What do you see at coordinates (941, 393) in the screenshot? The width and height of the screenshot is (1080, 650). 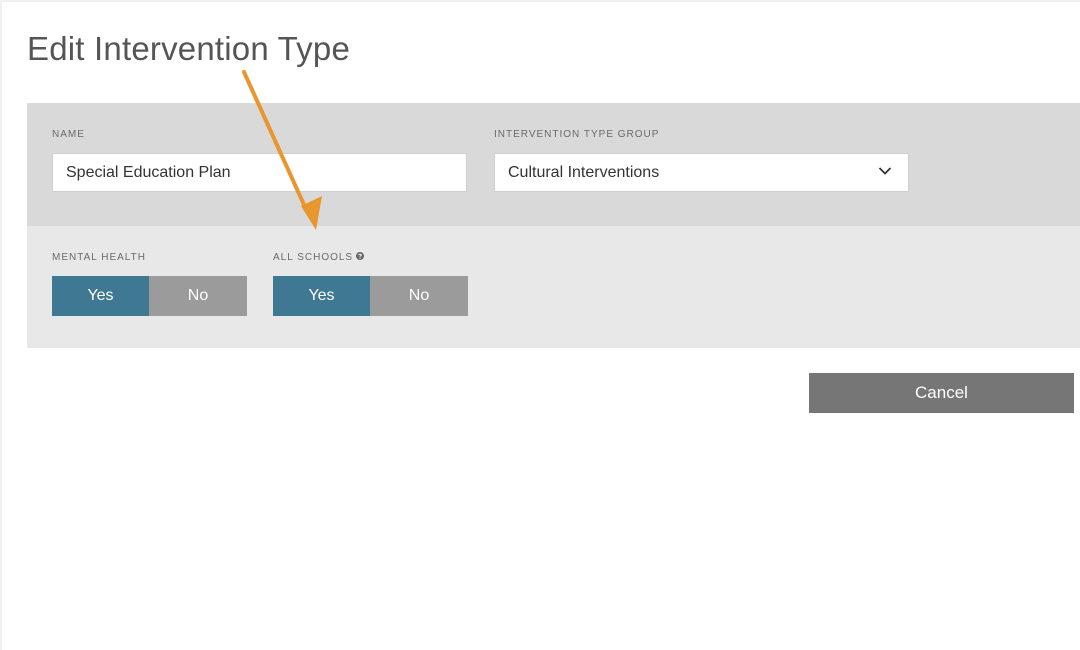 I see `cancel-button: Cancel` at bounding box center [941, 393].